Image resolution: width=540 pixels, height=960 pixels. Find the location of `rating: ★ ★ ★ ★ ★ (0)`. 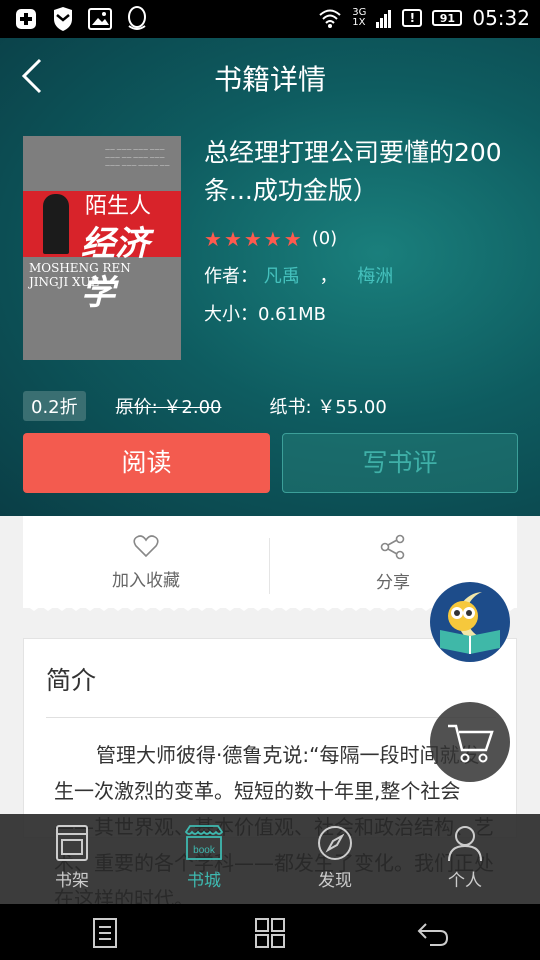

rating: ★ ★ ★ ★ ★ (0) is located at coordinates (270, 238).